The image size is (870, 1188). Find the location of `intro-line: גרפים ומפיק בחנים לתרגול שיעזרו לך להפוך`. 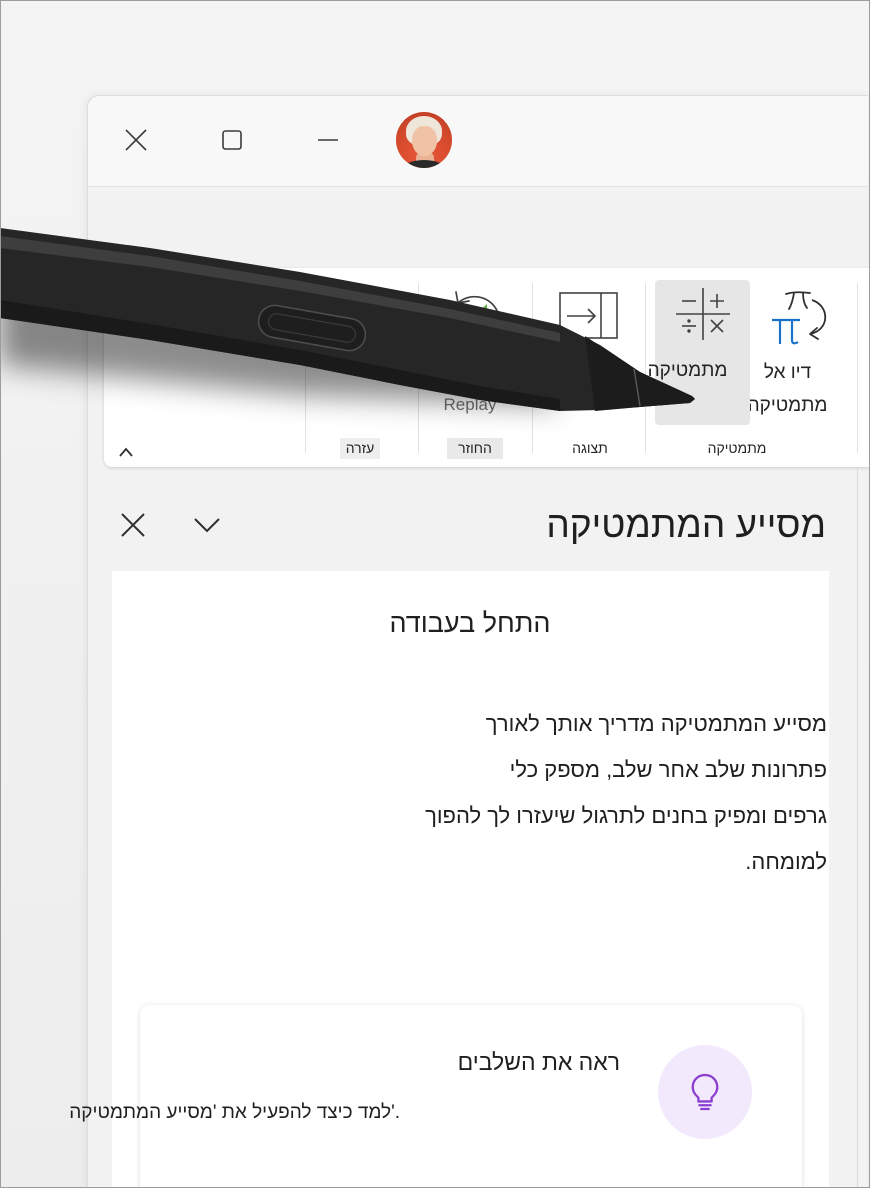

intro-line: גרפים ומפיק בחנים לתרגול שיעזרו לך להפוך is located at coordinates (626, 815).